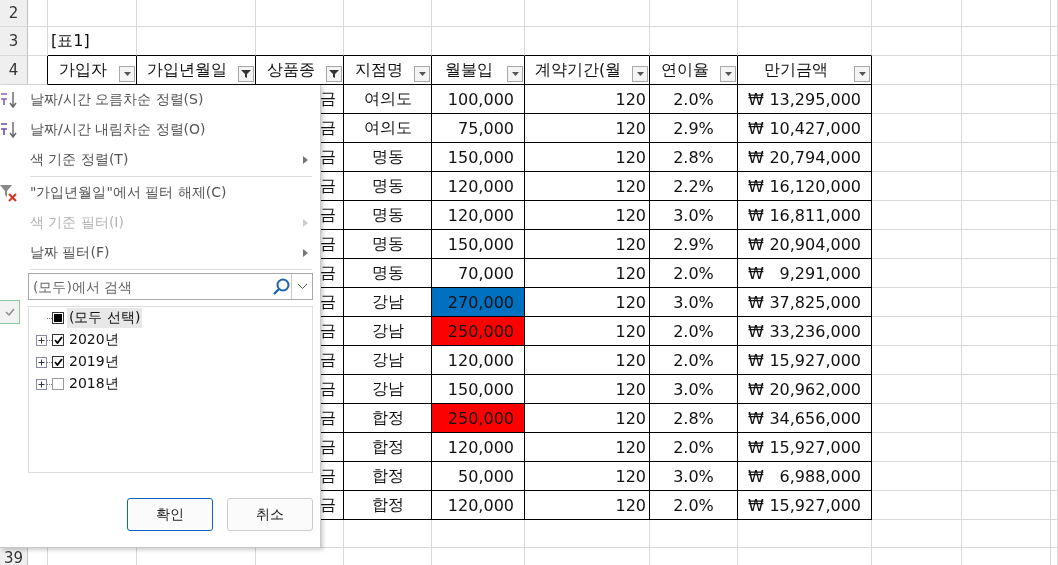 The image size is (1058, 565). What do you see at coordinates (387, 360) in the screenshot?
I see `table-cell: 강남` at bounding box center [387, 360].